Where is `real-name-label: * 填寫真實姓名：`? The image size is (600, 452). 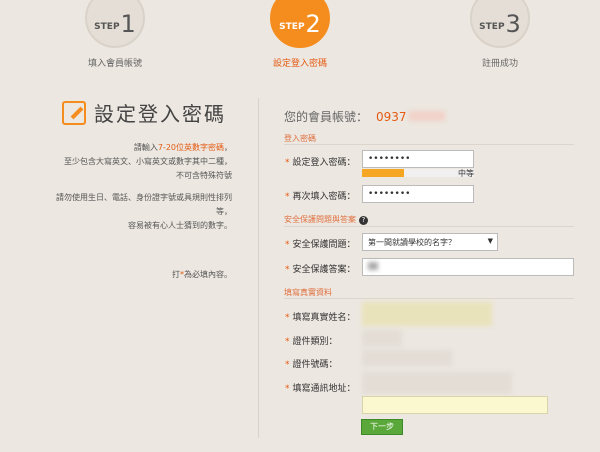
real-name-label: * 填寫真實姓名： is located at coordinates (320, 316).